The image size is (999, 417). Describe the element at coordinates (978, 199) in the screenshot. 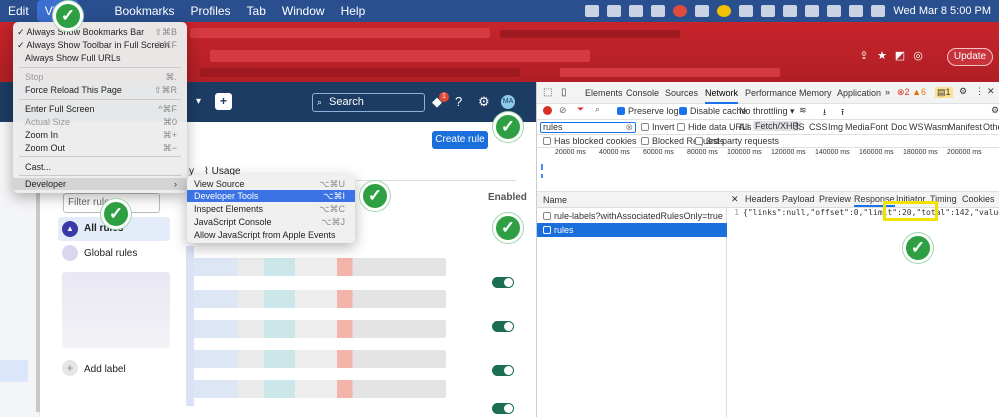

I see `detail-tab-cookies: Cookies` at that location.